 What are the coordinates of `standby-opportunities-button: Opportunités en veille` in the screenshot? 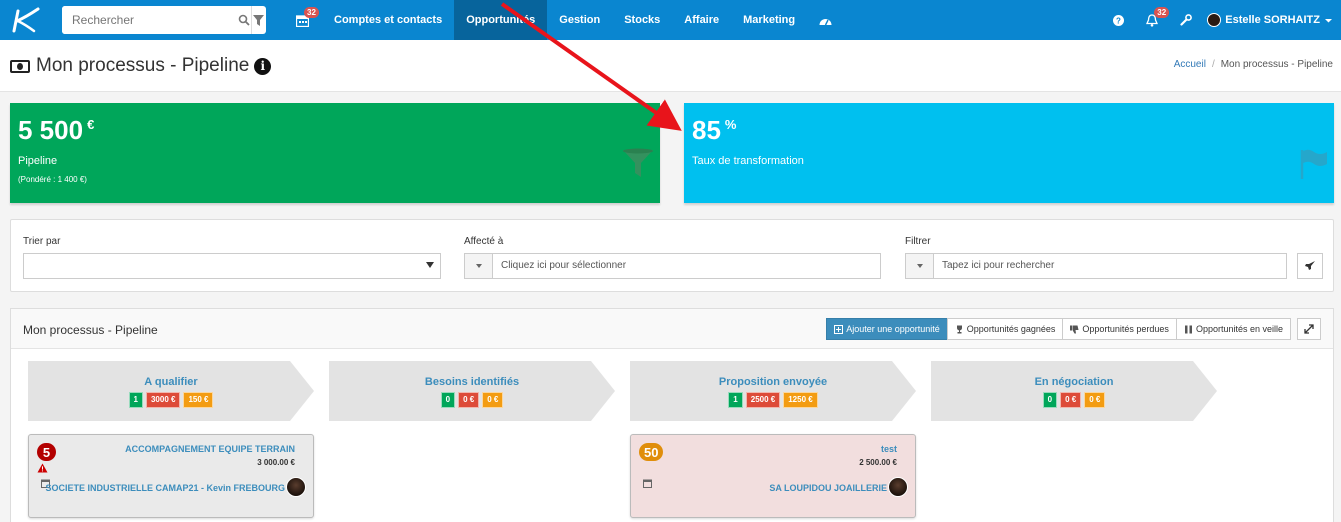 It's located at (1233, 329).